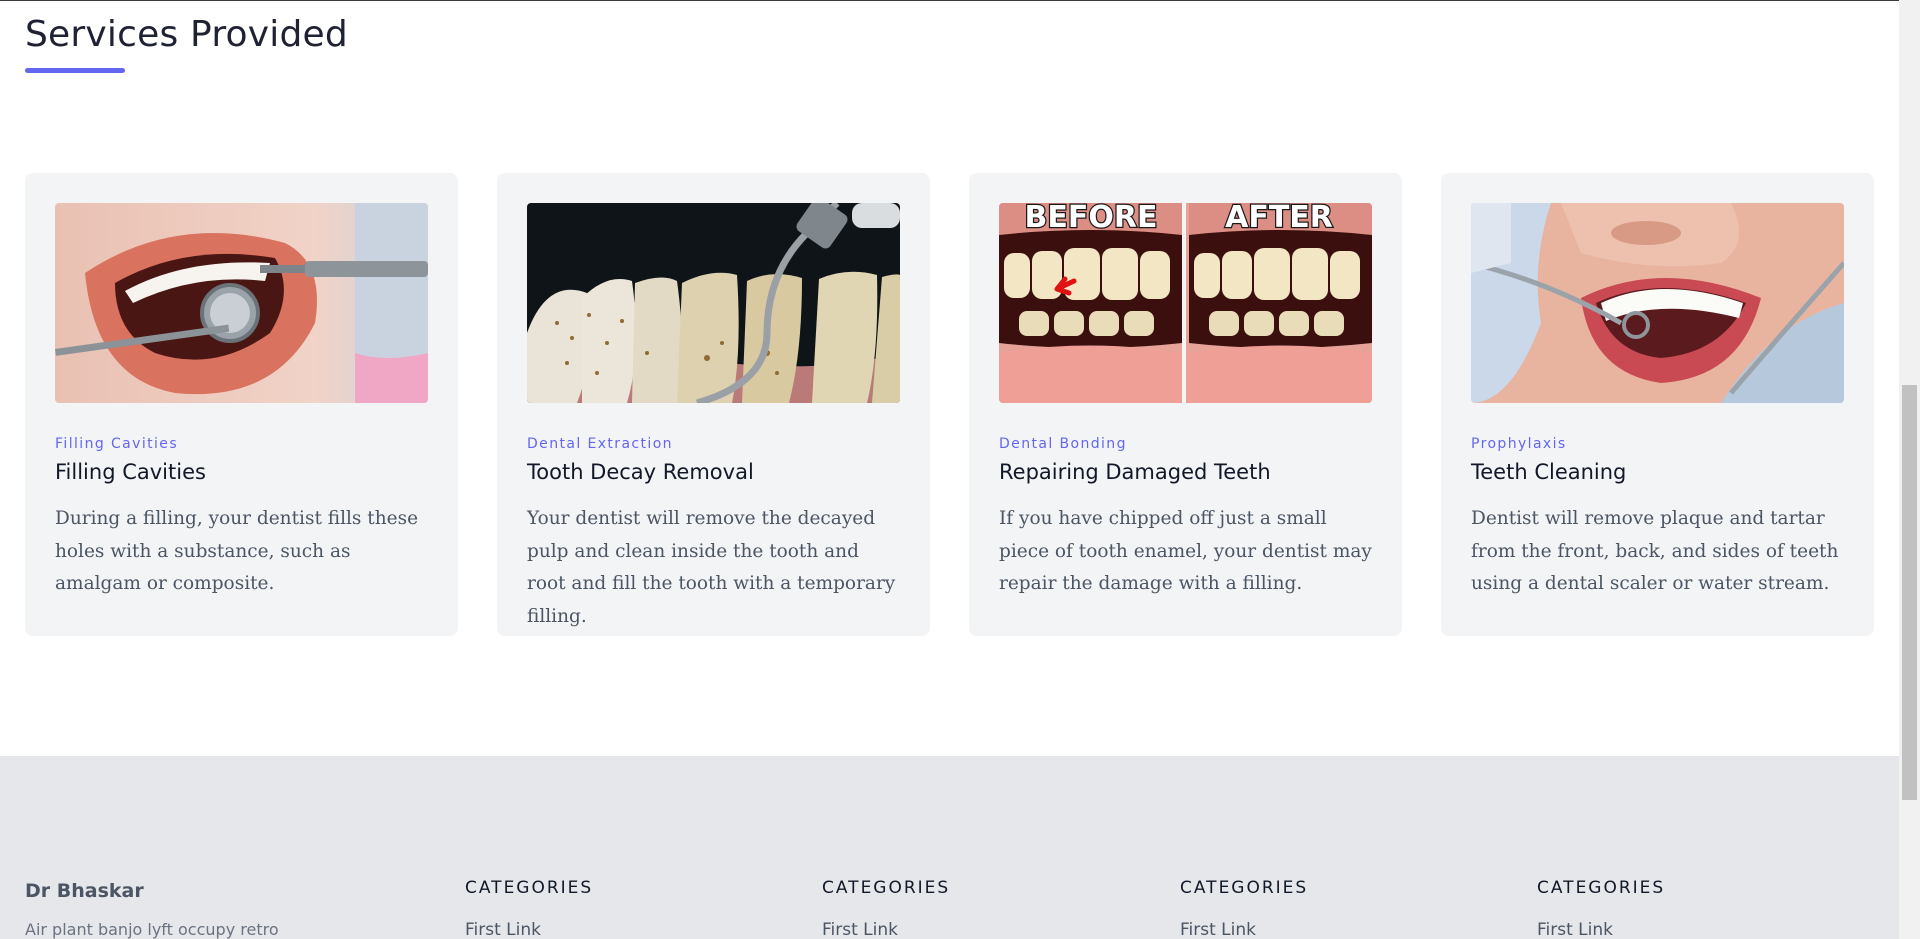 The height and width of the screenshot is (939, 1920). I want to click on gloved-dental-cleaning-photo, so click(1657, 303).